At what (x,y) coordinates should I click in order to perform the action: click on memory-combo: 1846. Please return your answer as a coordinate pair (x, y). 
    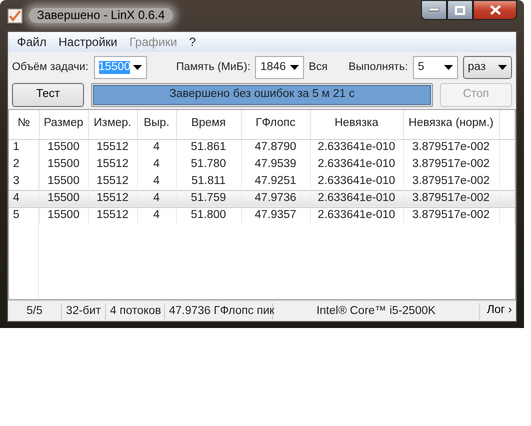
    Looking at the image, I should click on (279, 67).